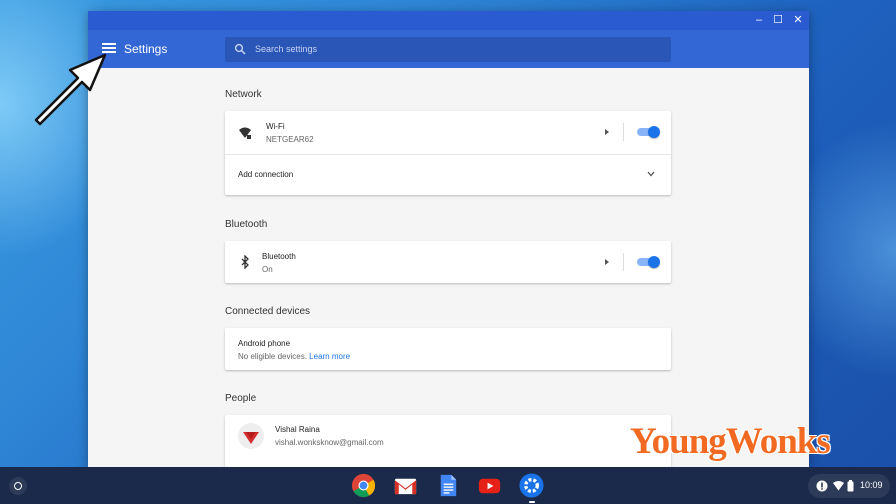  What do you see at coordinates (275, 126) in the screenshot?
I see `wifi-label: Wi-Fi` at bounding box center [275, 126].